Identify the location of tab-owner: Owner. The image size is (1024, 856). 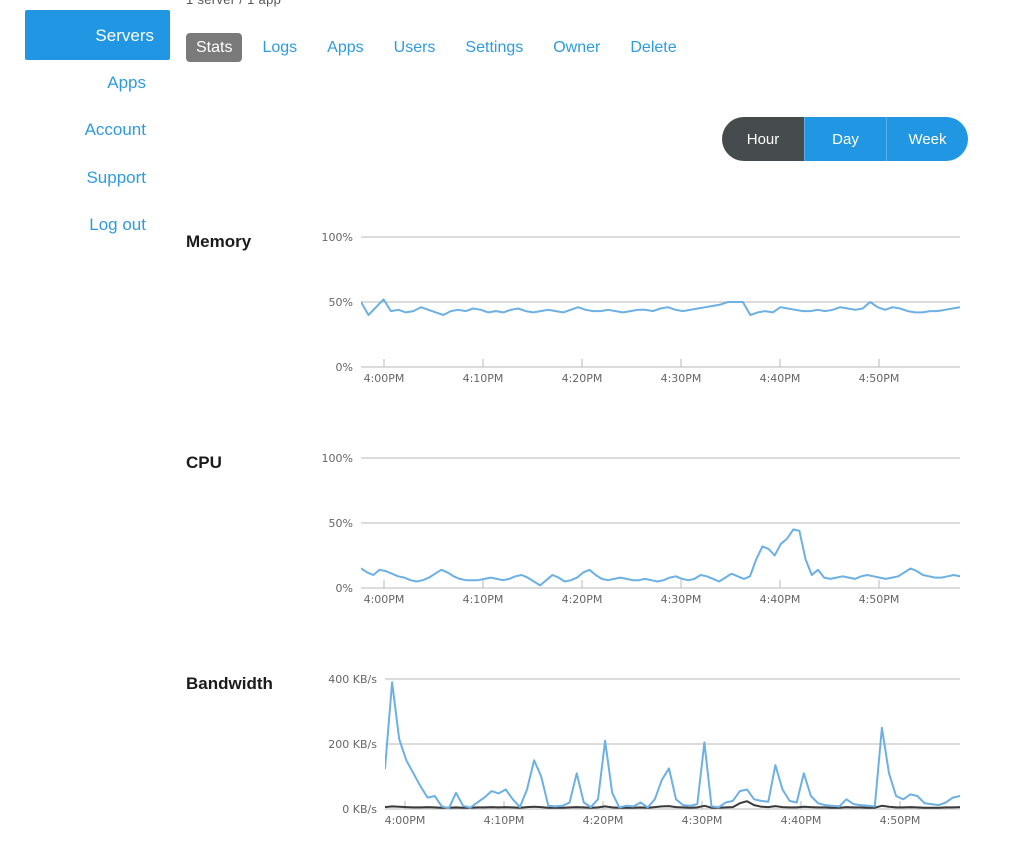
(576, 47).